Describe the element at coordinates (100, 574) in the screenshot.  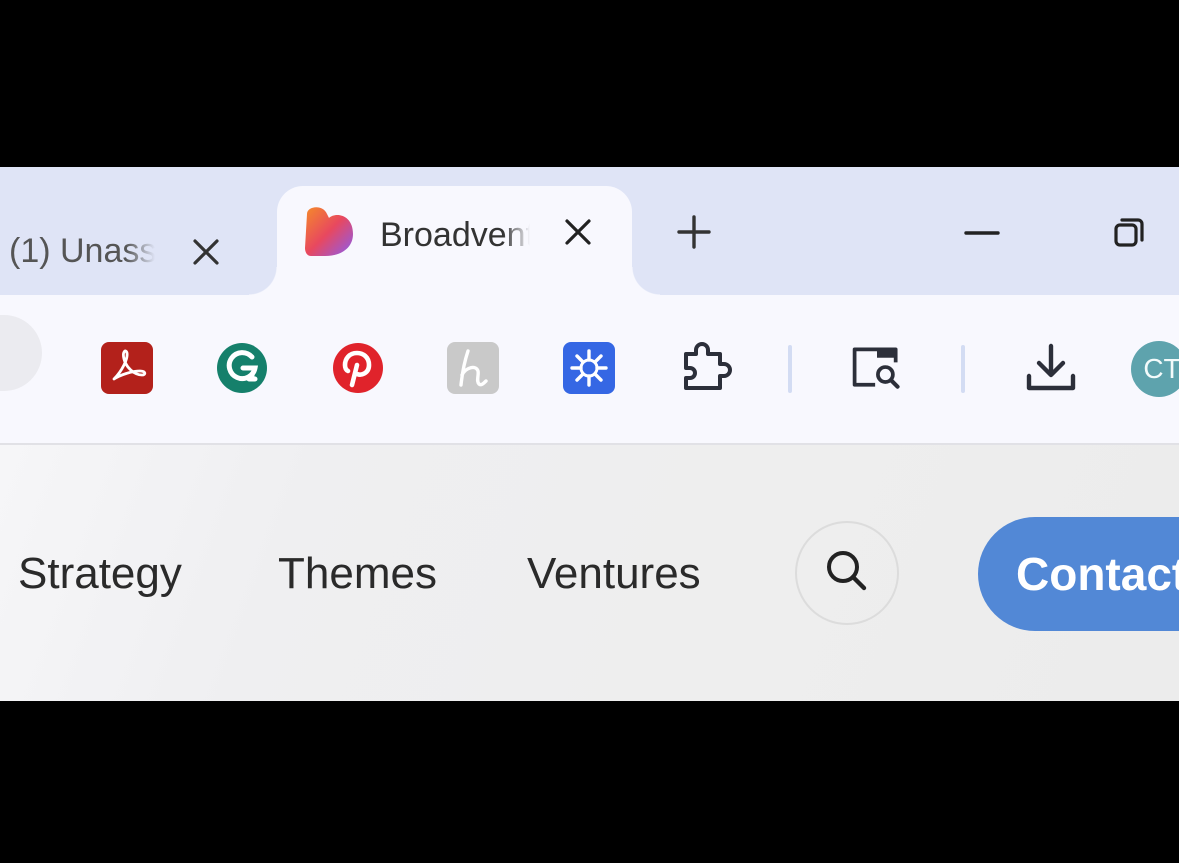
I see `nav-link-strategy: Strategy` at that location.